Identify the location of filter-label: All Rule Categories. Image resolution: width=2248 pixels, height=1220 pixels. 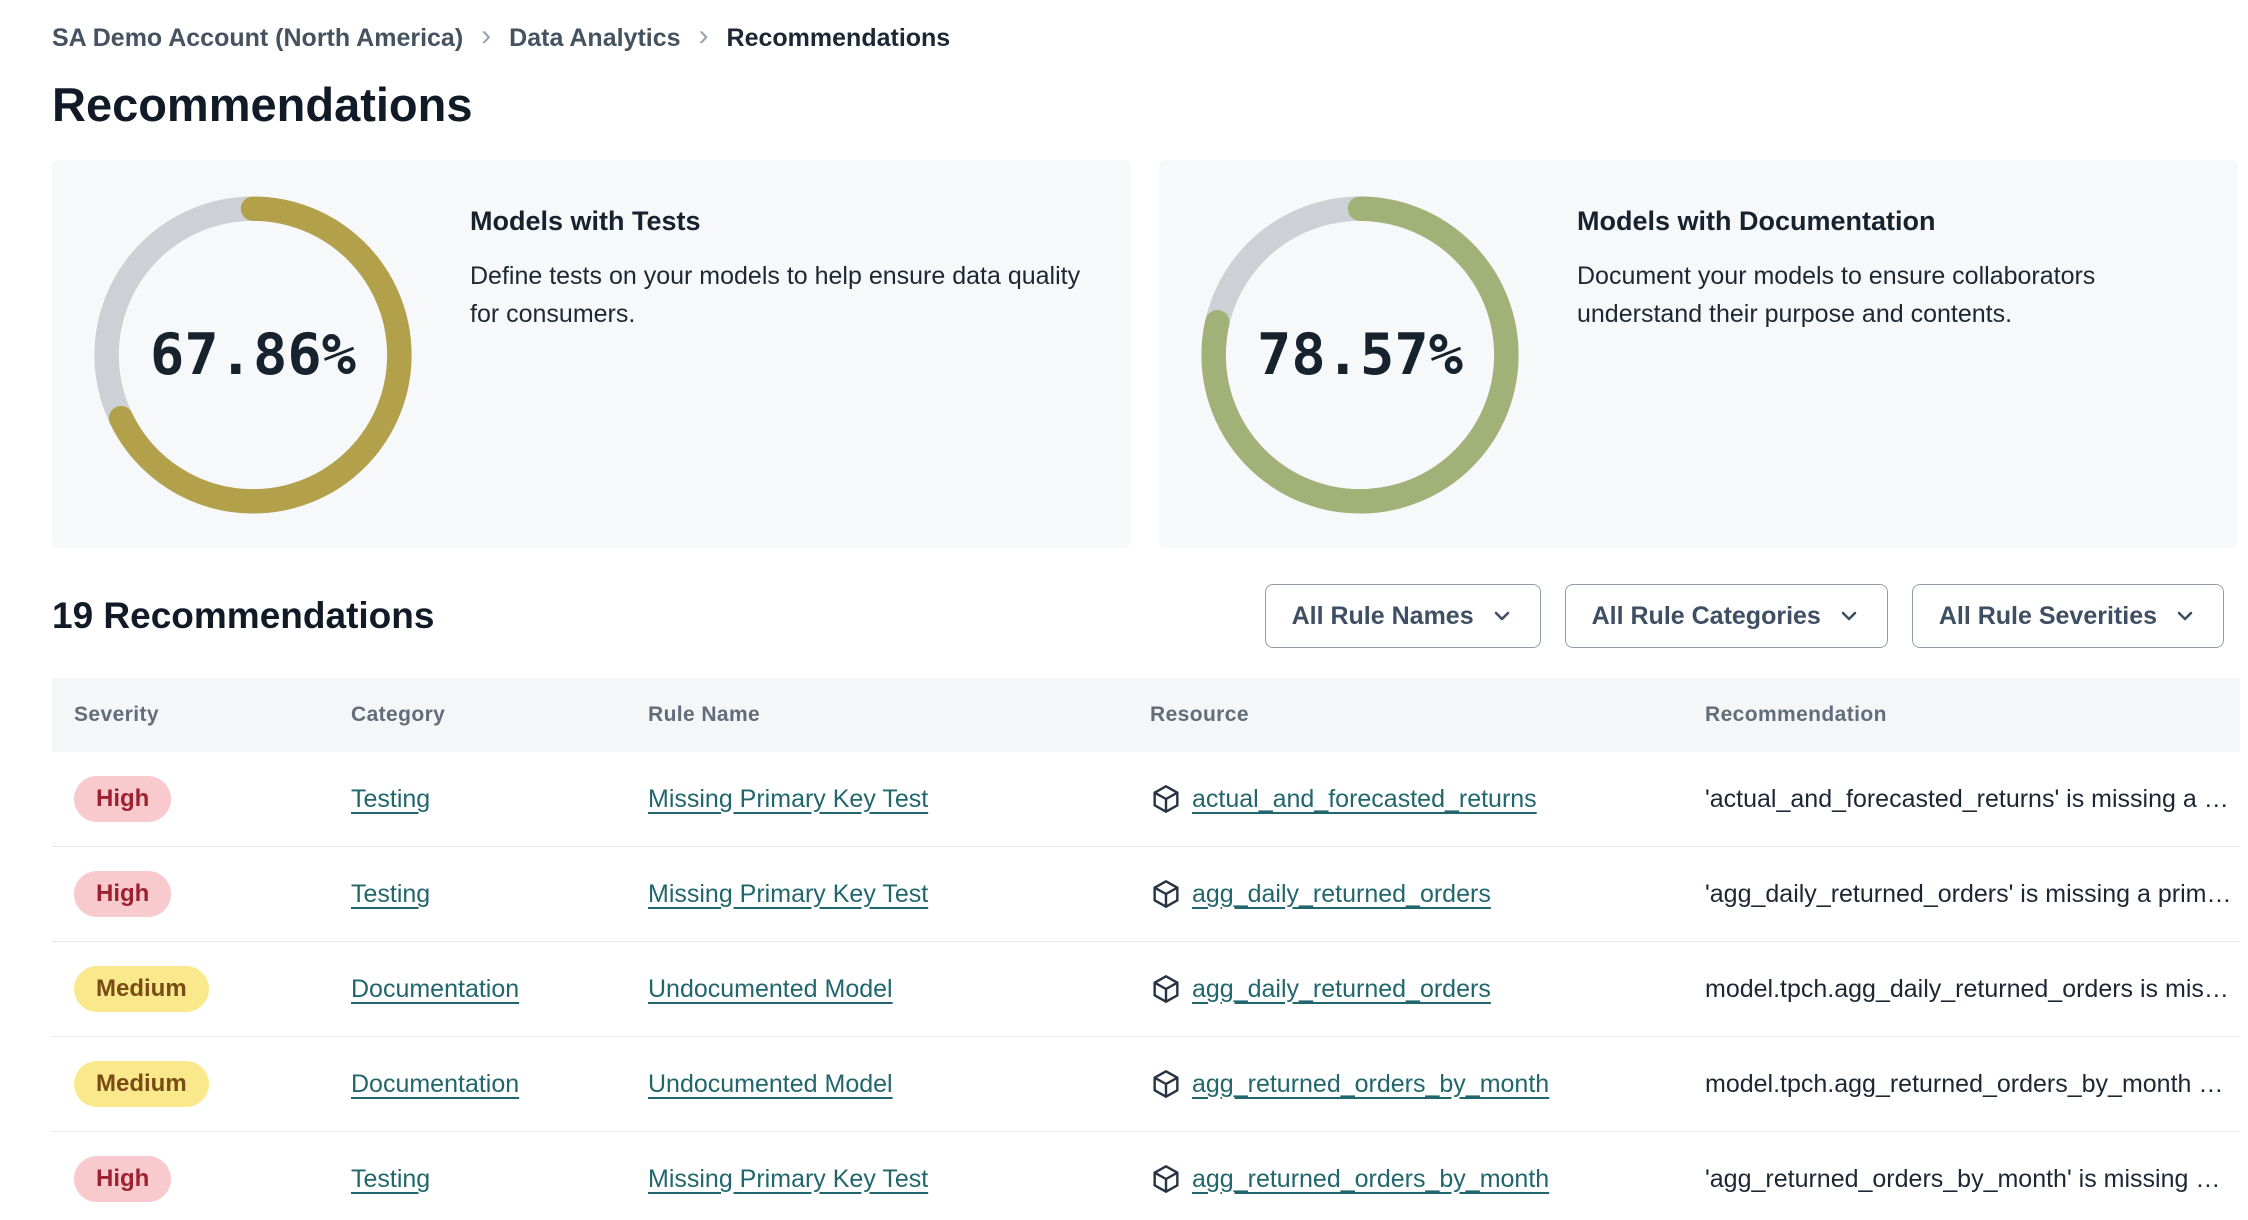
(1706, 615).